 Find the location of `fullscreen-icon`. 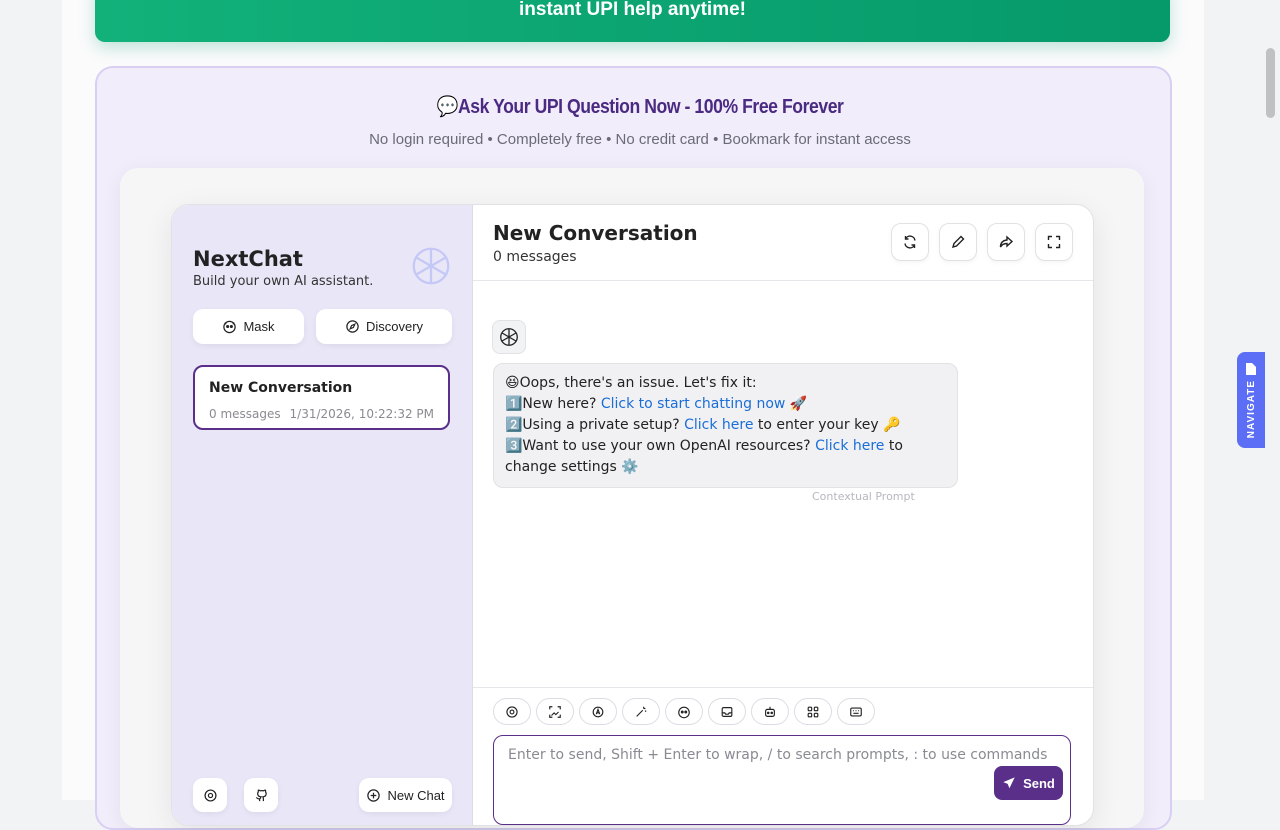

fullscreen-icon is located at coordinates (1054, 242).